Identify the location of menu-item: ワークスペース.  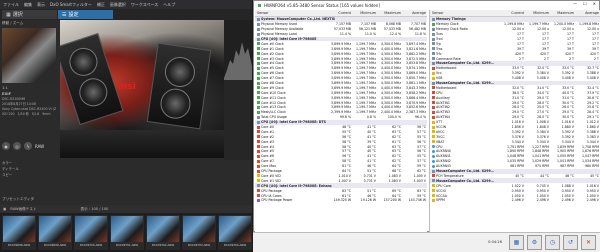
(144, 5).